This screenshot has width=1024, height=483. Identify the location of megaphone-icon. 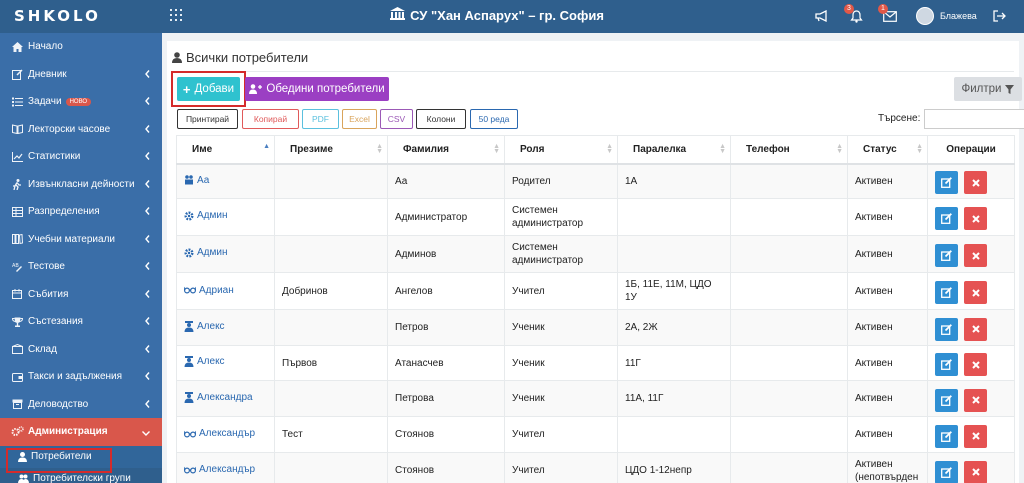
(822, 16).